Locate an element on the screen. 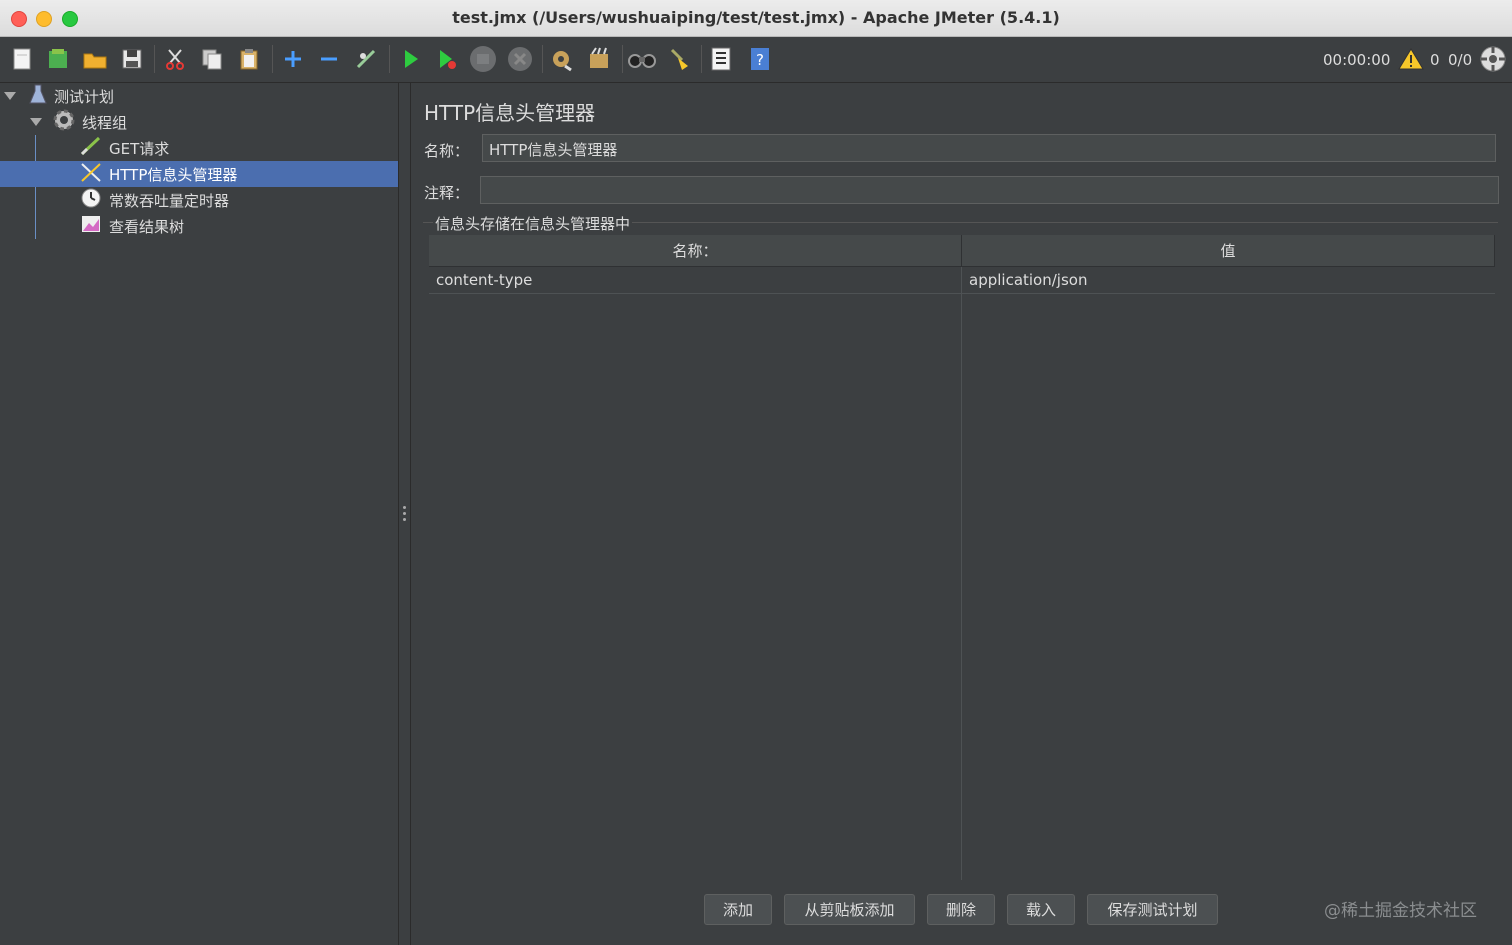 The image size is (1512, 945). templates-icon is located at coordinates (58, 59).